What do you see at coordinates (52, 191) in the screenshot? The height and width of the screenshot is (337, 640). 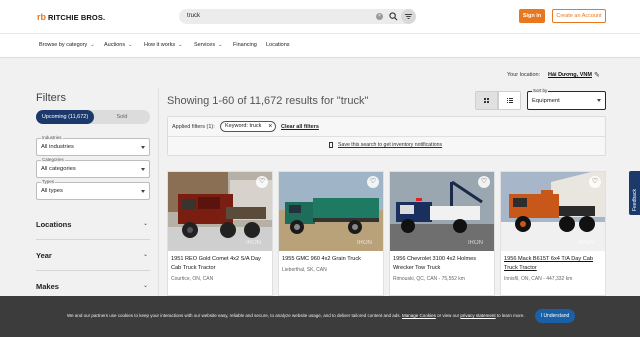 I see `select-value: All types` at bounding box center [52, 191].